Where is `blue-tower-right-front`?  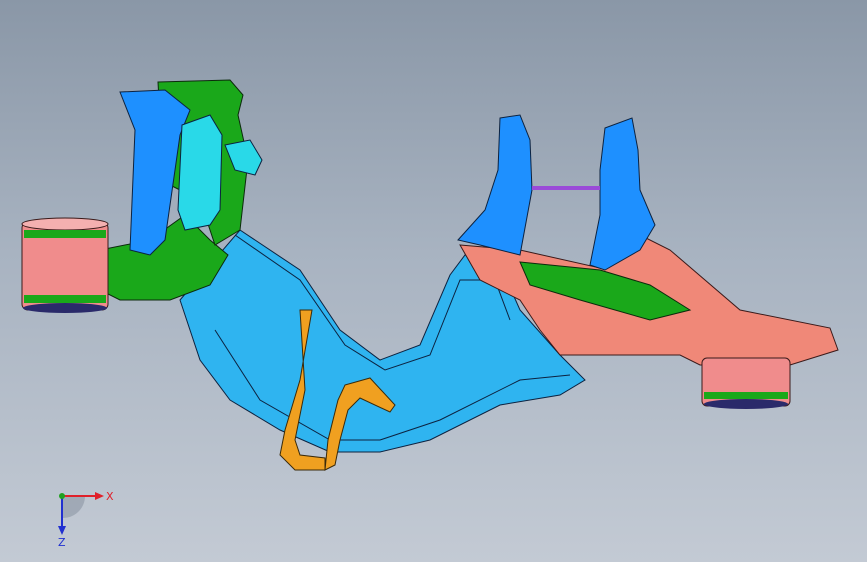 blue-tower-right-front is located at coordinates (495, 185).